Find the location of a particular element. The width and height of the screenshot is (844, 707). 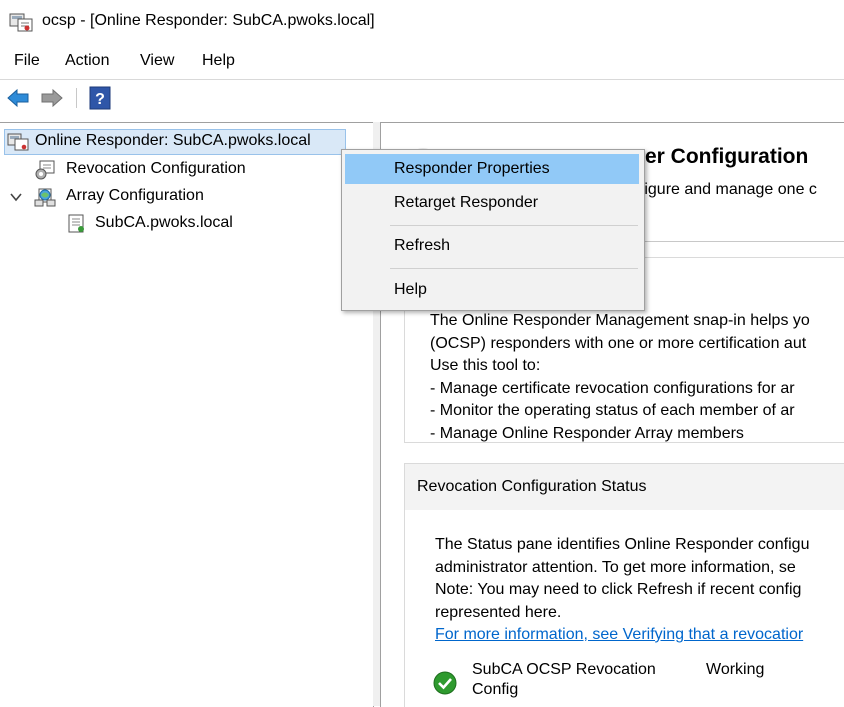

ocsp-app-icon is located at coordinates (21, 22).